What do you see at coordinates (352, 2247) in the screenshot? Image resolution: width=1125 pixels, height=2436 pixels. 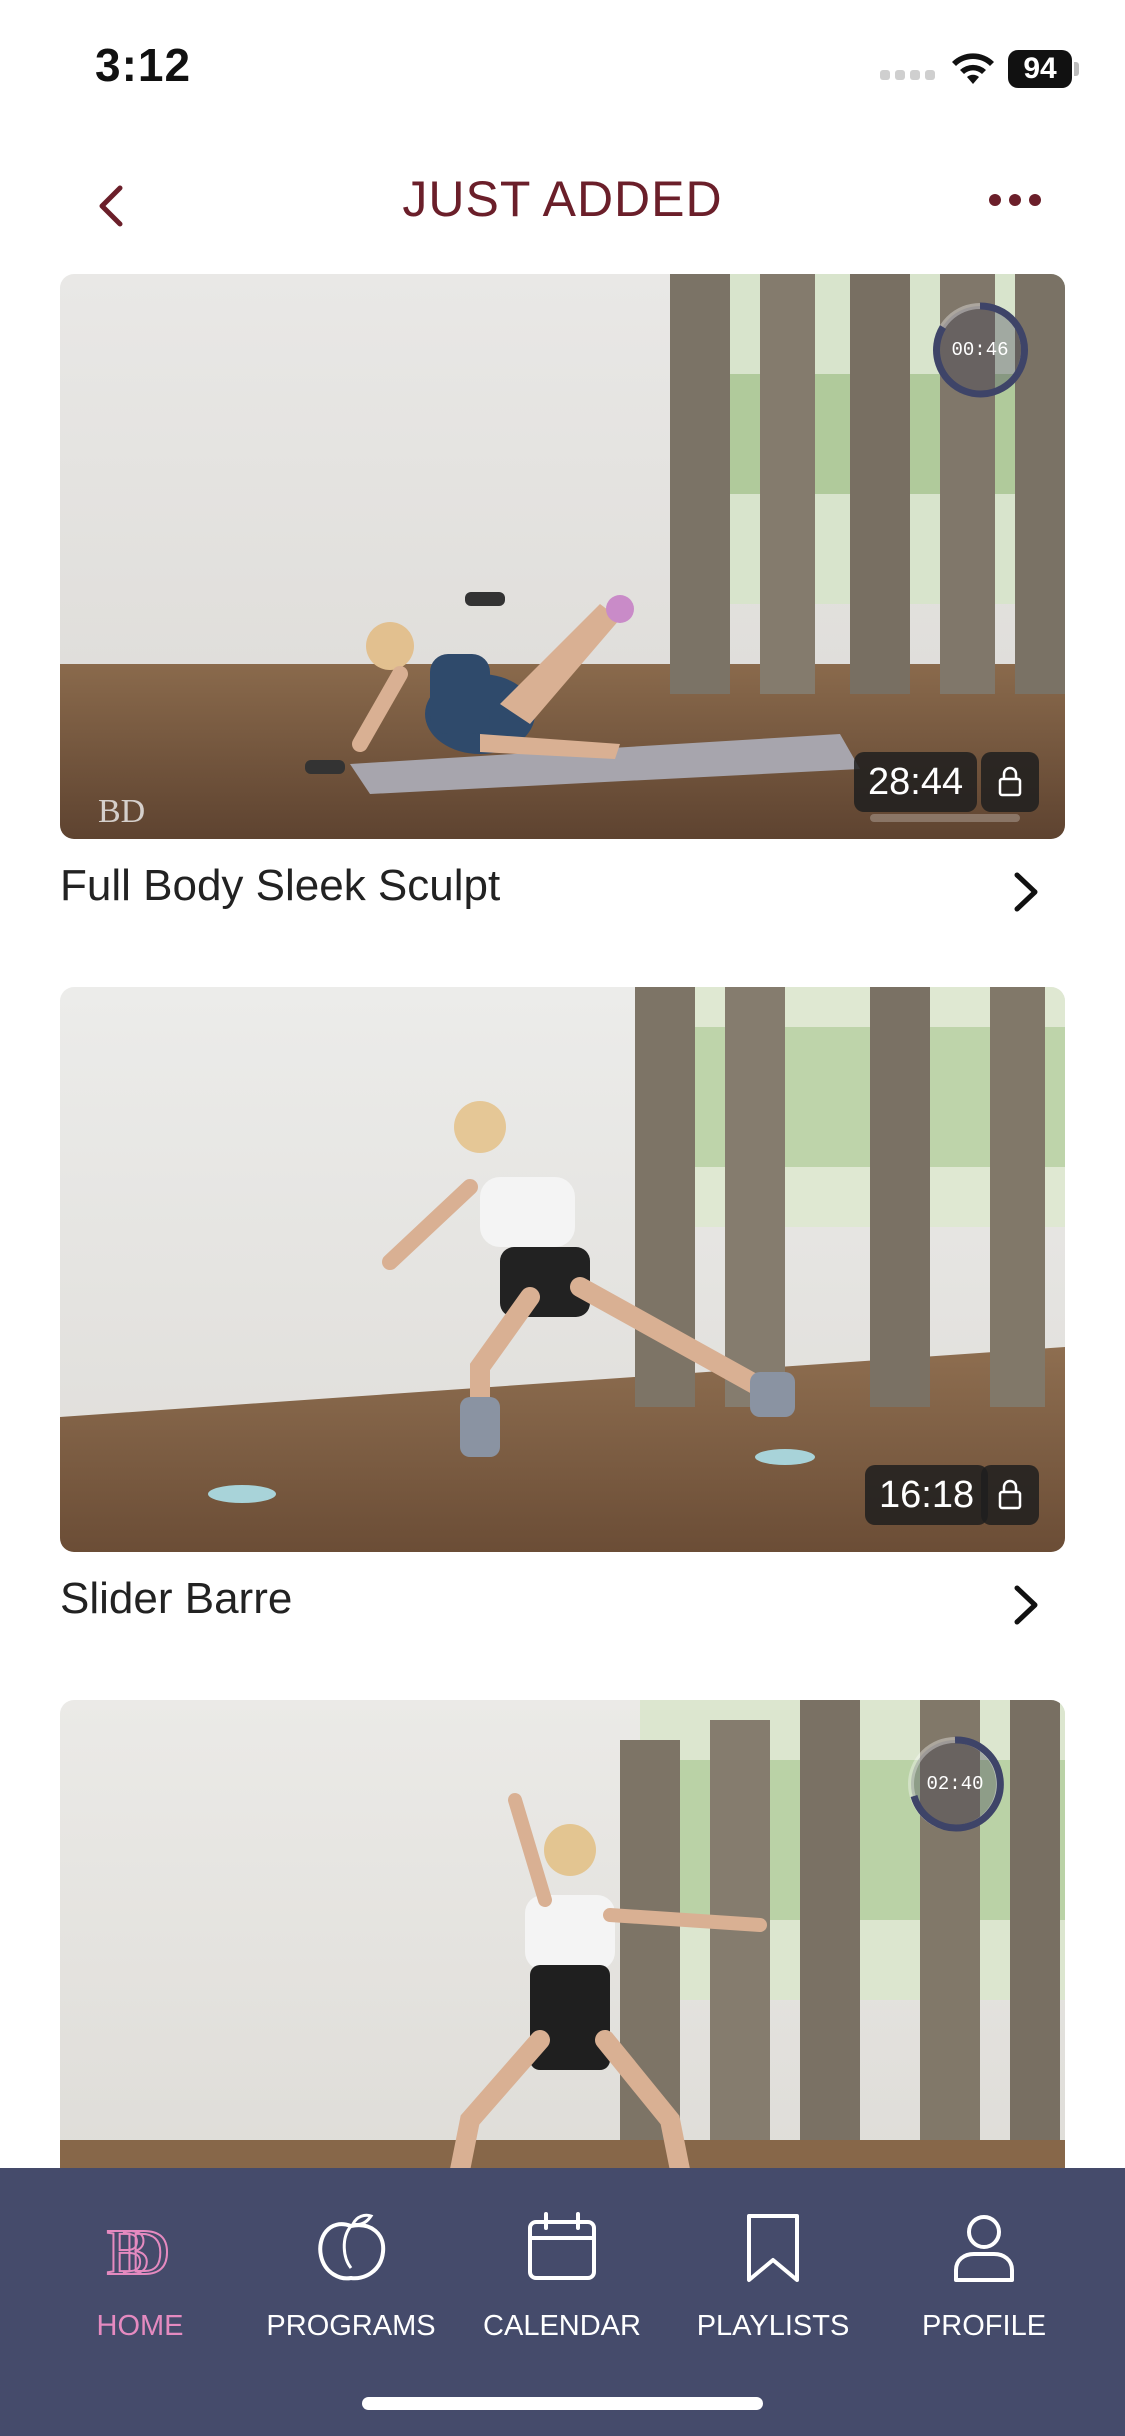 I see `peach-icon` at bounding box center [352, 2247].